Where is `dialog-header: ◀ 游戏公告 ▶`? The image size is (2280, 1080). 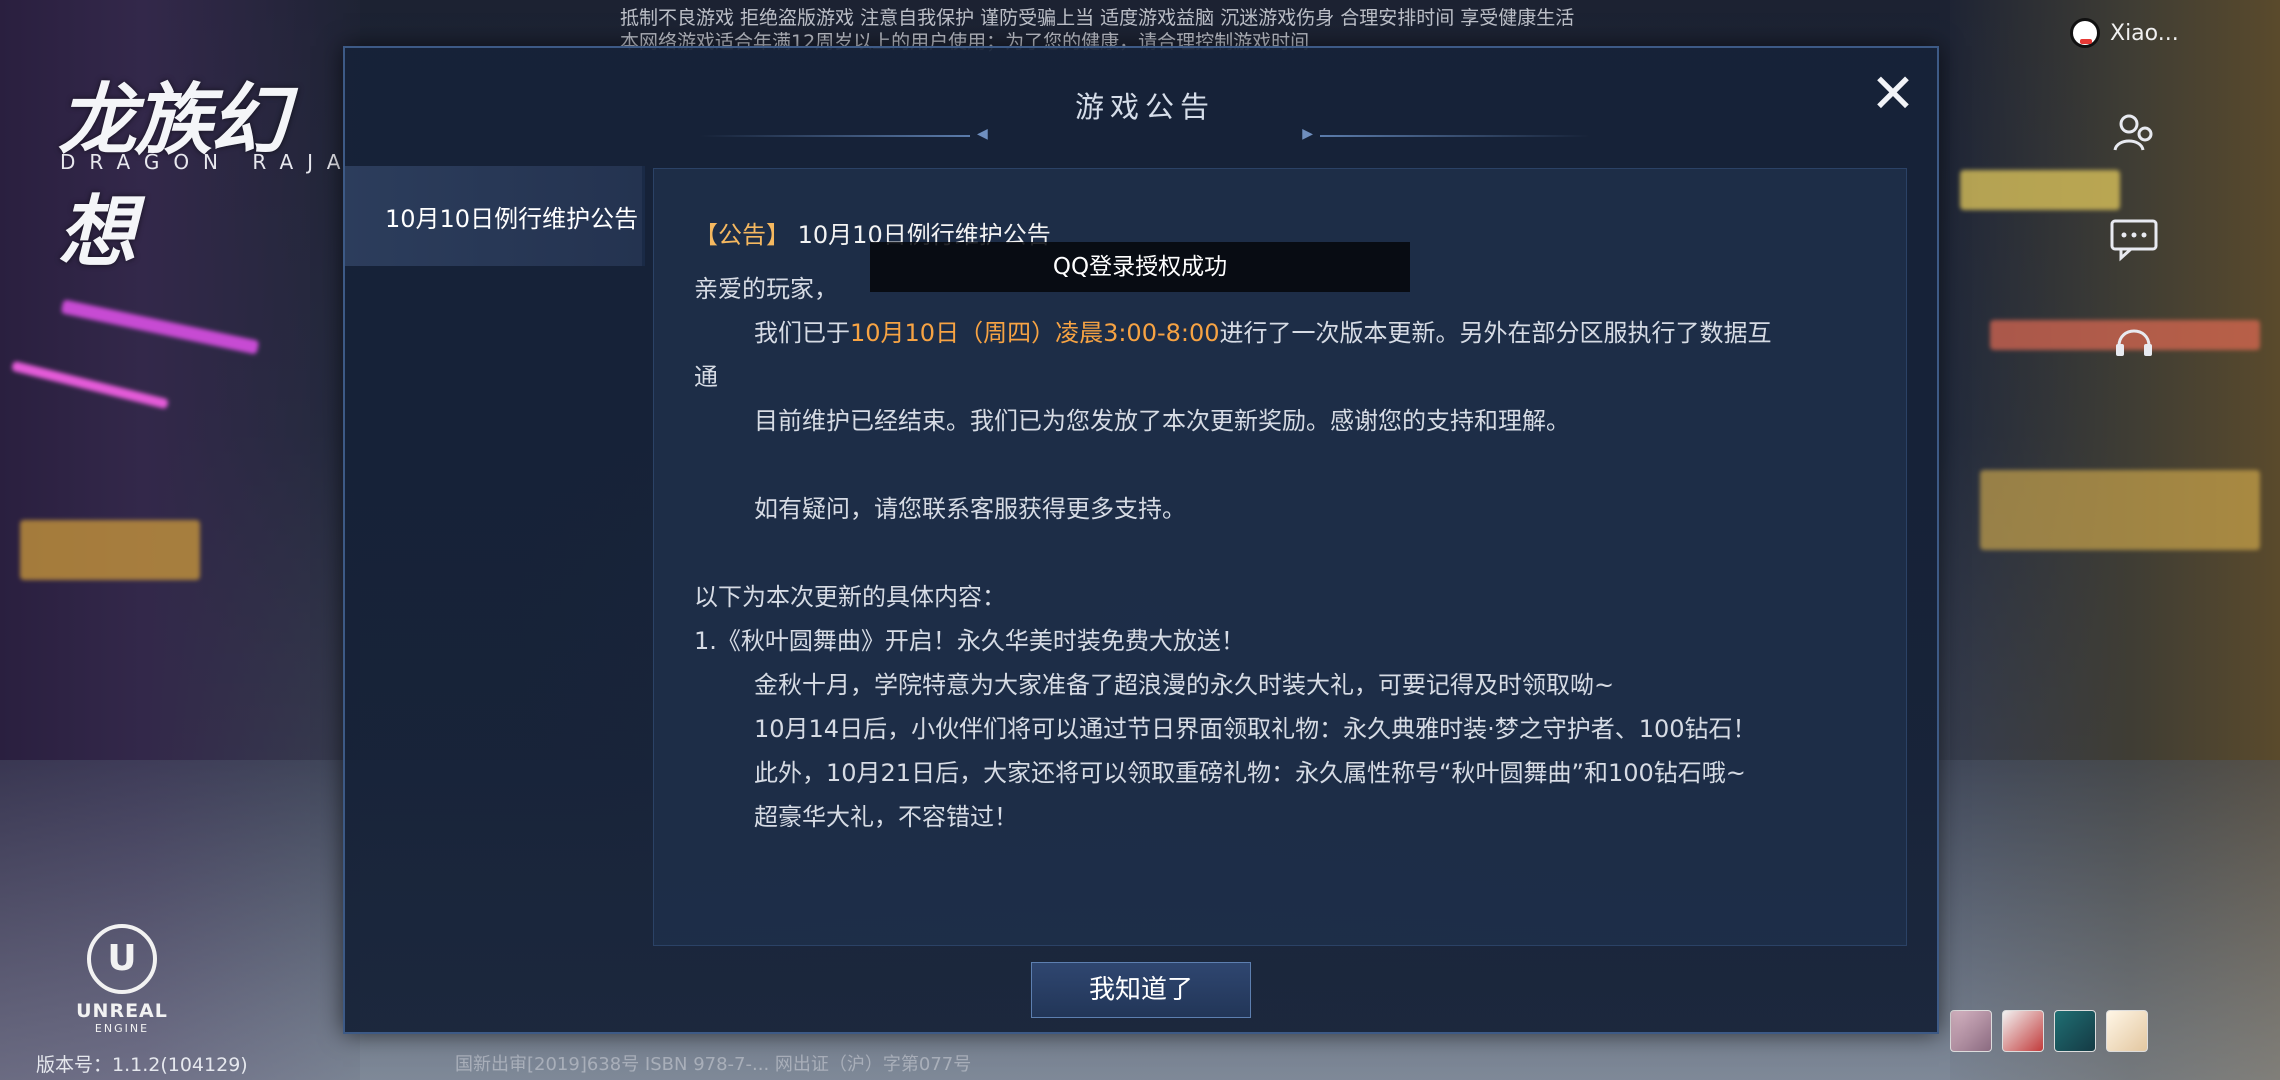 dialog-header: ◀ 游戏公告 ▶ is located at coordinates (1145, 108).